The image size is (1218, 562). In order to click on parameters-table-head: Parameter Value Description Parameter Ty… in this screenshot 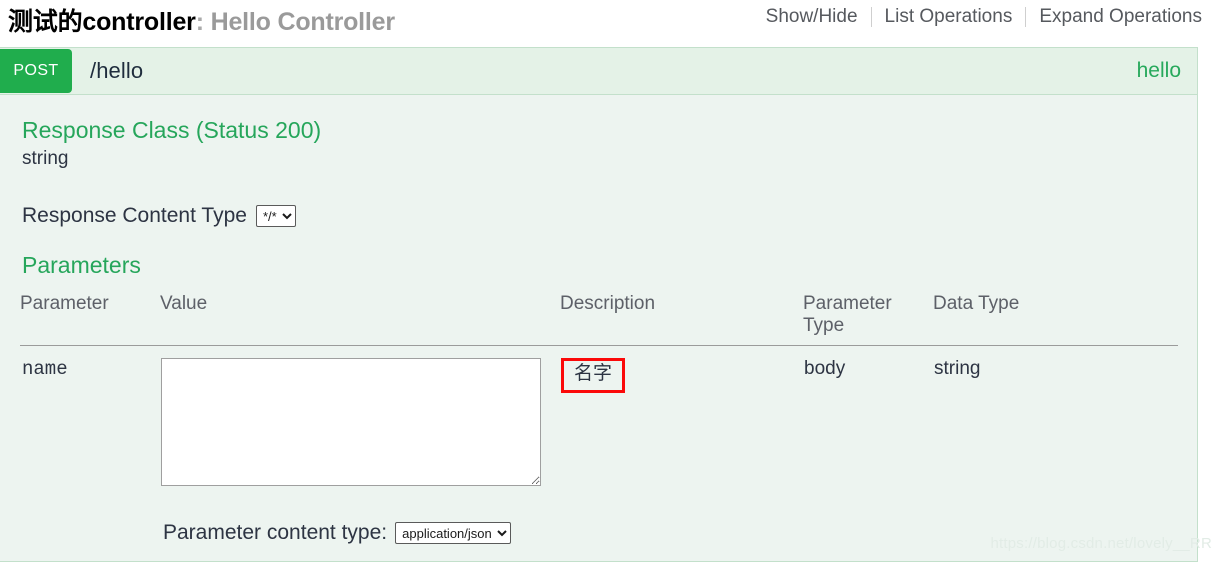, I will do `click(599, 319)`.